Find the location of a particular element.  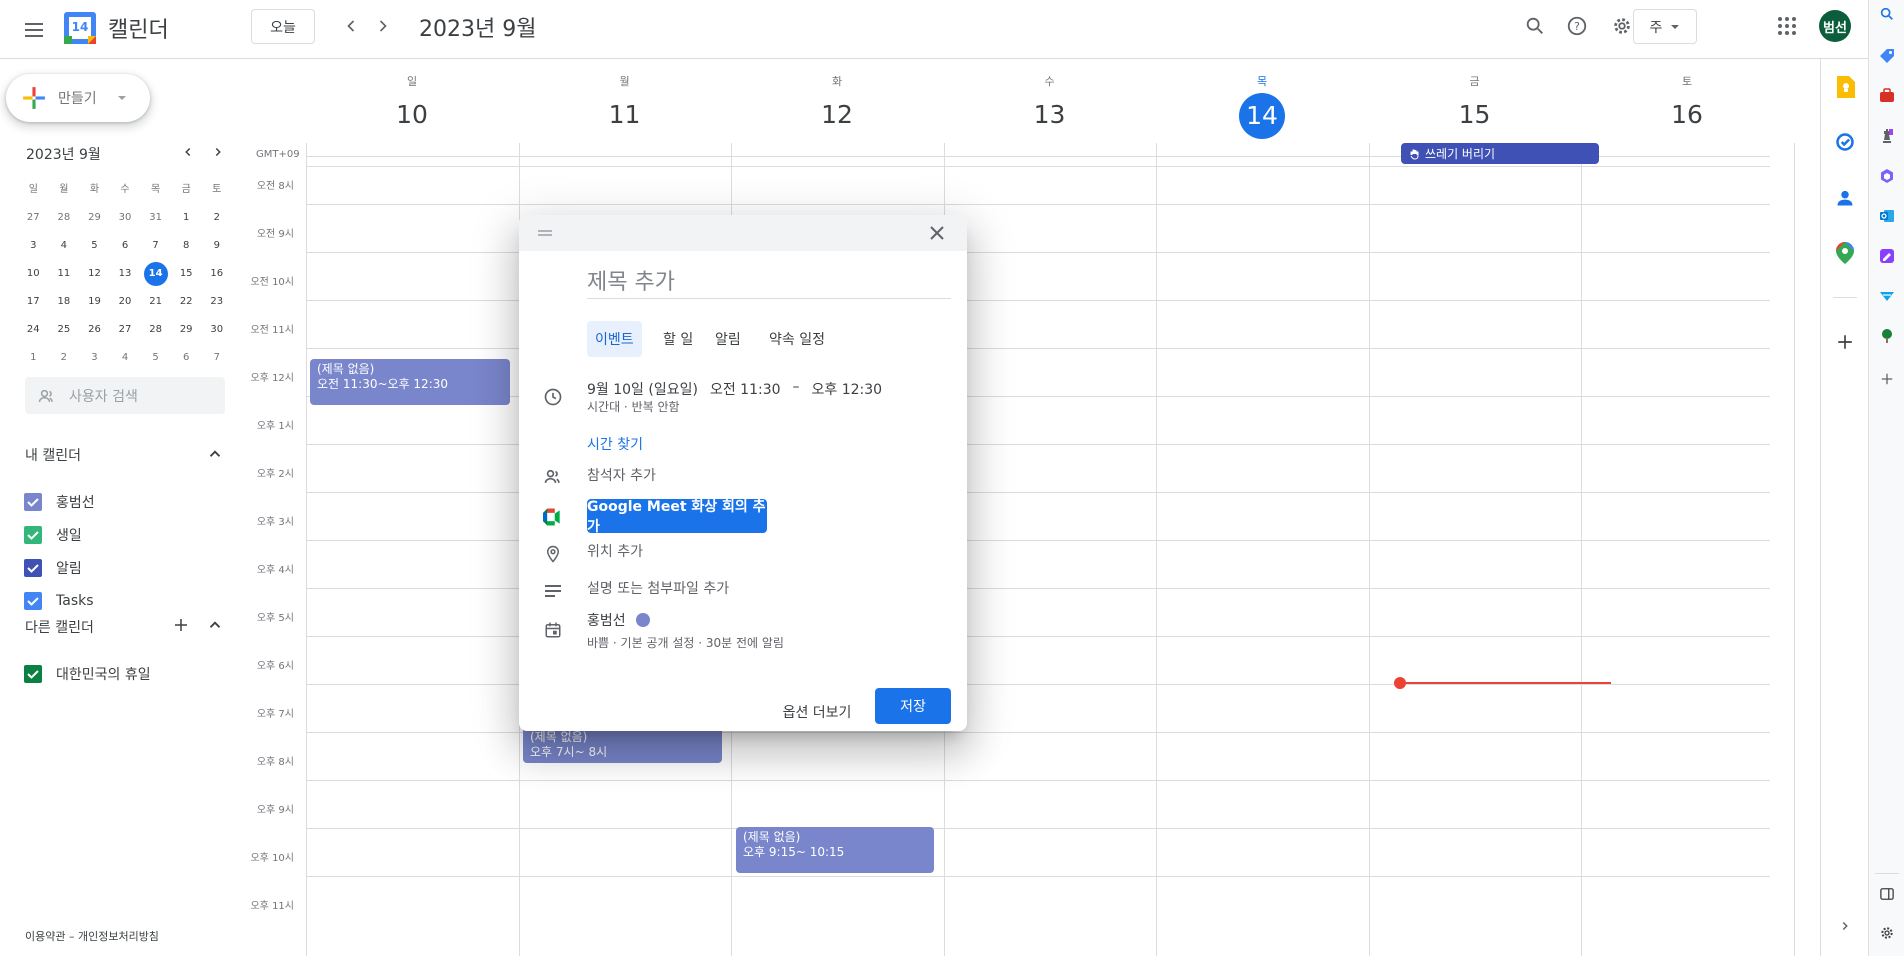

save-button: 저장 is located at coordinates (913, 706).